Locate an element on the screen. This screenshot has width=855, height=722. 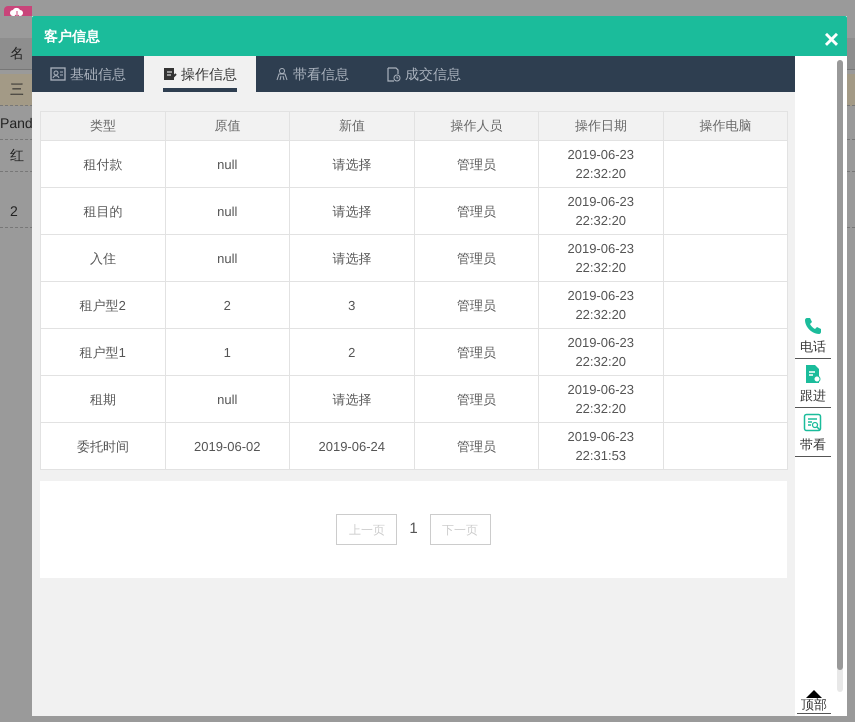
tab: 操作信息 is located at coordinates (200, 74).